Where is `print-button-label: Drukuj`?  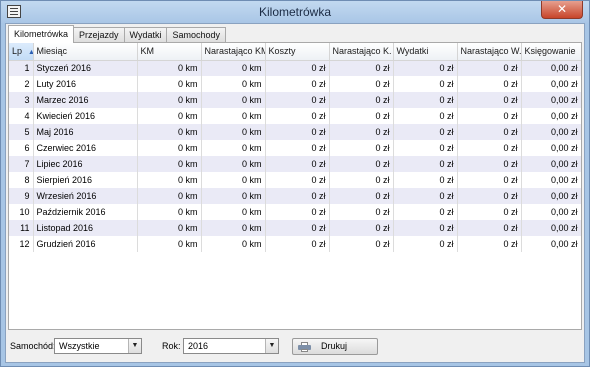
print-button-label: Drukuj is located at coordinates (334, 346).